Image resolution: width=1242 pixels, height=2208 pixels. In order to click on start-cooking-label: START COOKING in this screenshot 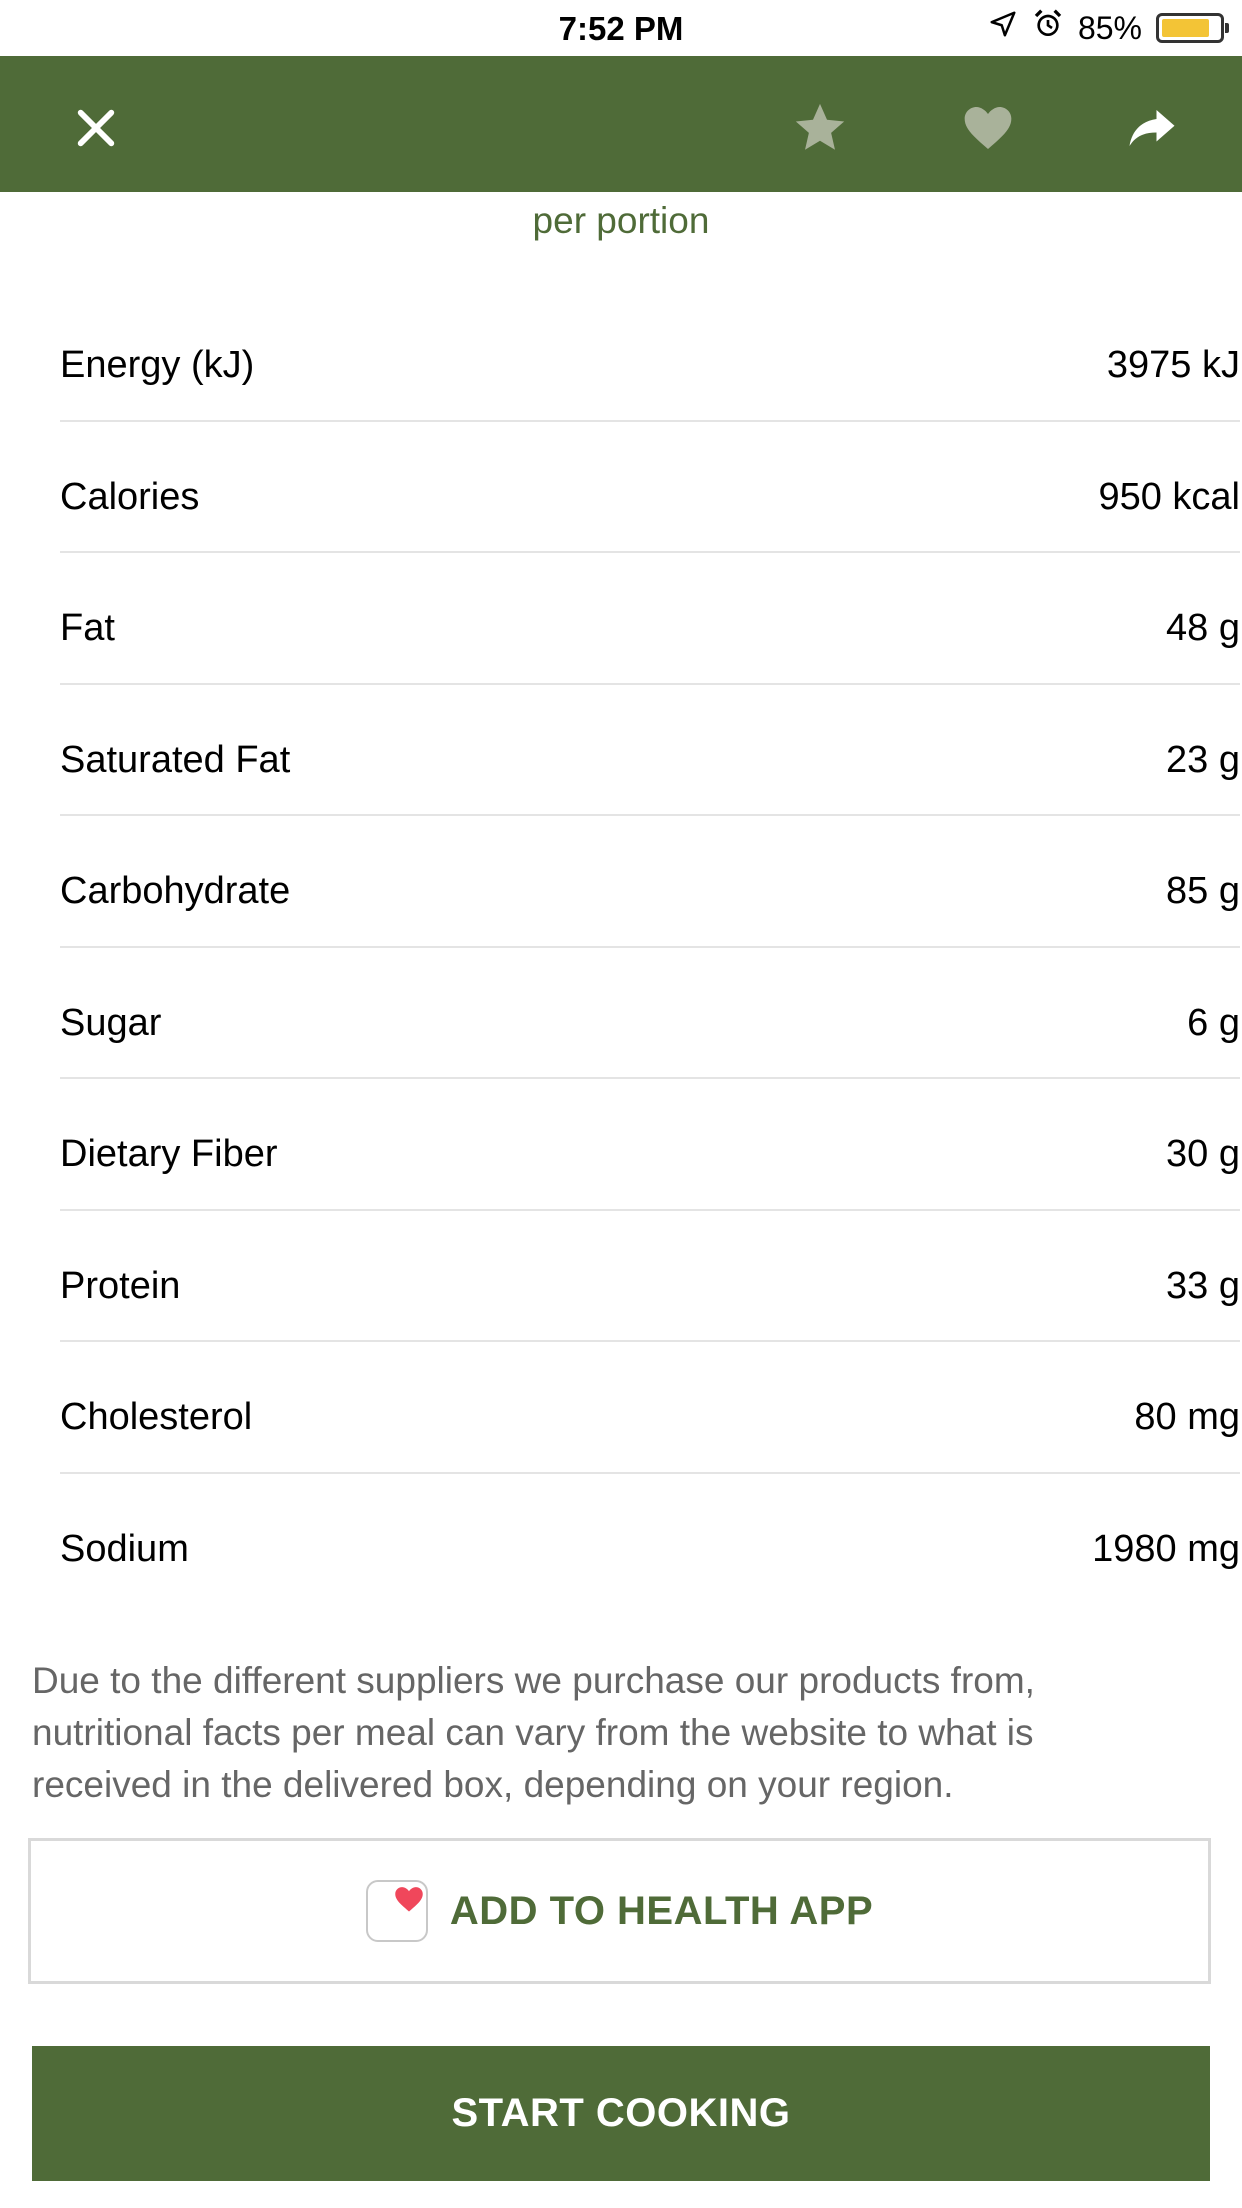, I will do `click(621, 2113)`.